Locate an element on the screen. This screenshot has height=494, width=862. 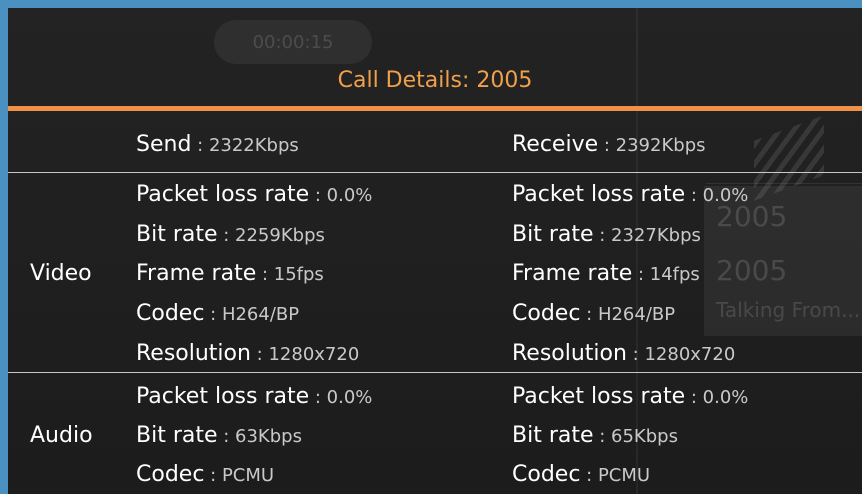
receive-label: Receive is located at coordinates (555, 144).